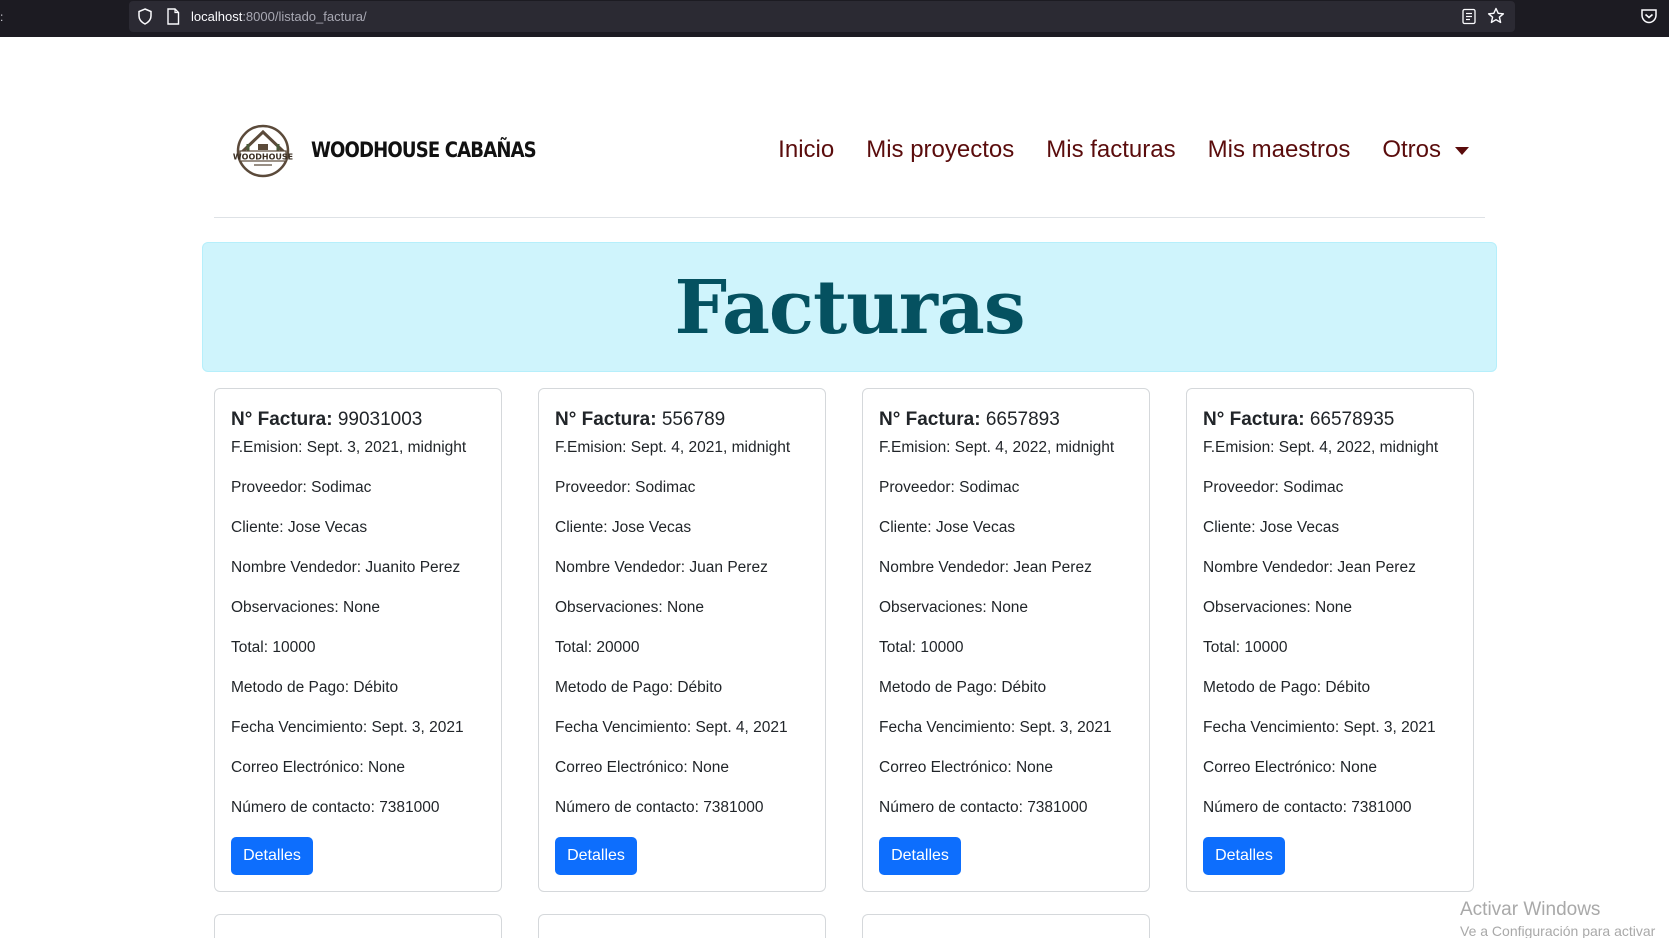 The image size is (1669, 938). Describe the element at coordinates (1649, 16) in the screenshot. I see `pocket-icon` at that location.